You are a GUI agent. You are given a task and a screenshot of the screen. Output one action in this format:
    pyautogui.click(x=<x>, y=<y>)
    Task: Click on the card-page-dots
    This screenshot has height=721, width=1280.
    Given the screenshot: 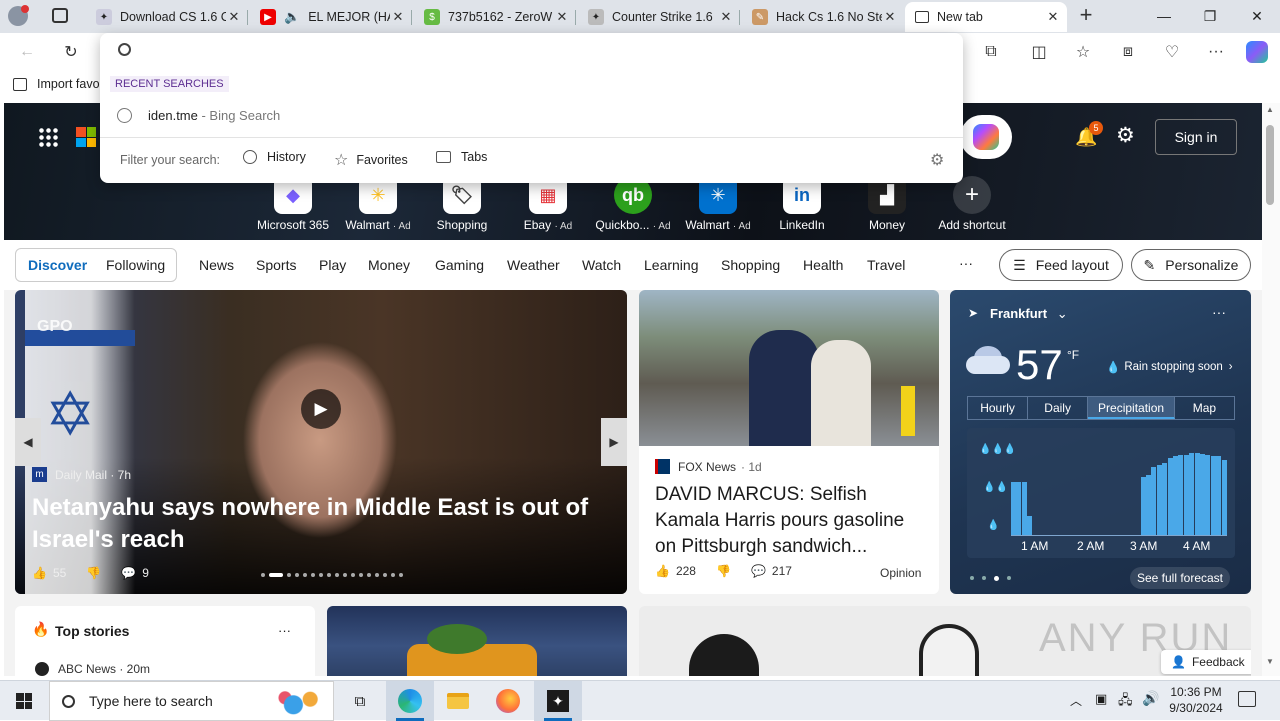 What is the action you would take?
    pyautogui.click(x=990, y=578)
    